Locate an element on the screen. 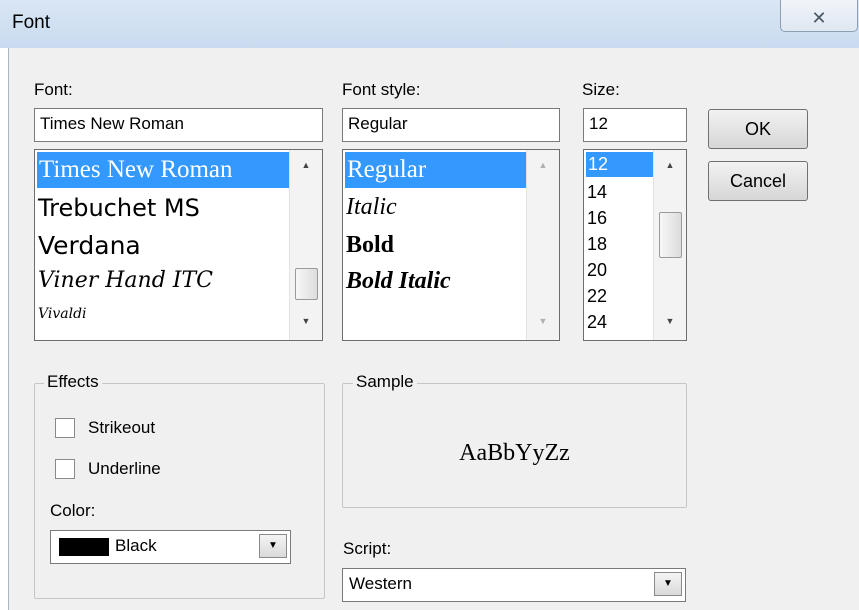 Image resolution: width=859 pixels, height=610 pixels. color-value: Black is located at coordinates (136, 545).